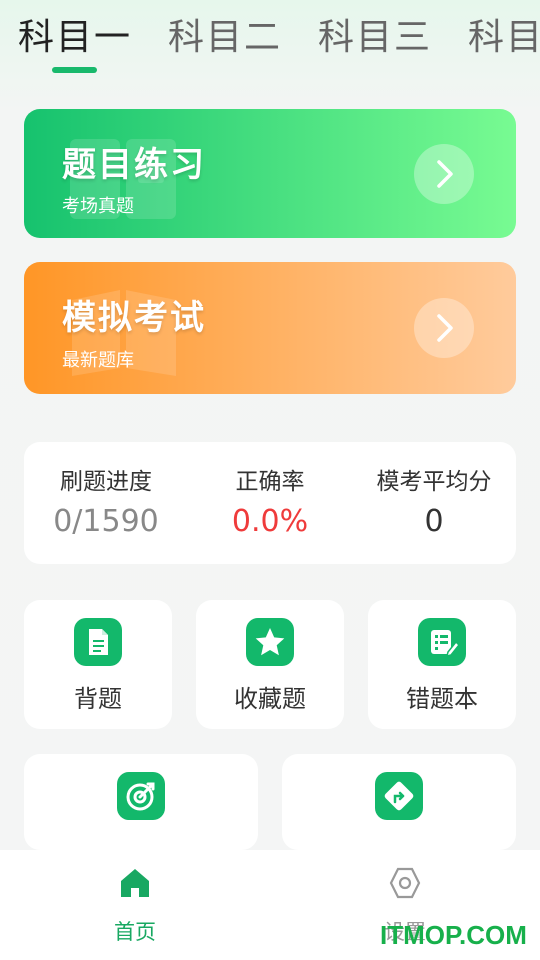 The width and height of the screenshot is (540, 960). Describe the element at coordinates (399, 796) in the screenshot. I see `turn-sign-icon` at that location.